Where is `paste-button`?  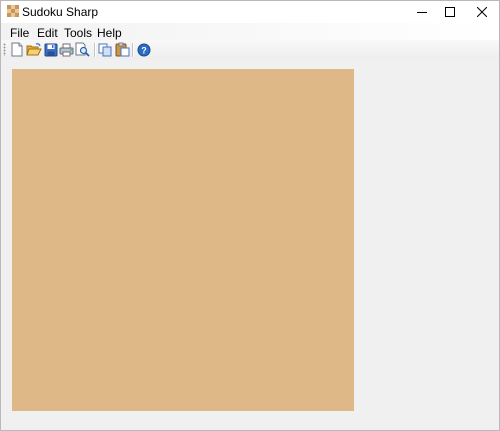 paste-button is located at coordinates (122, 49).